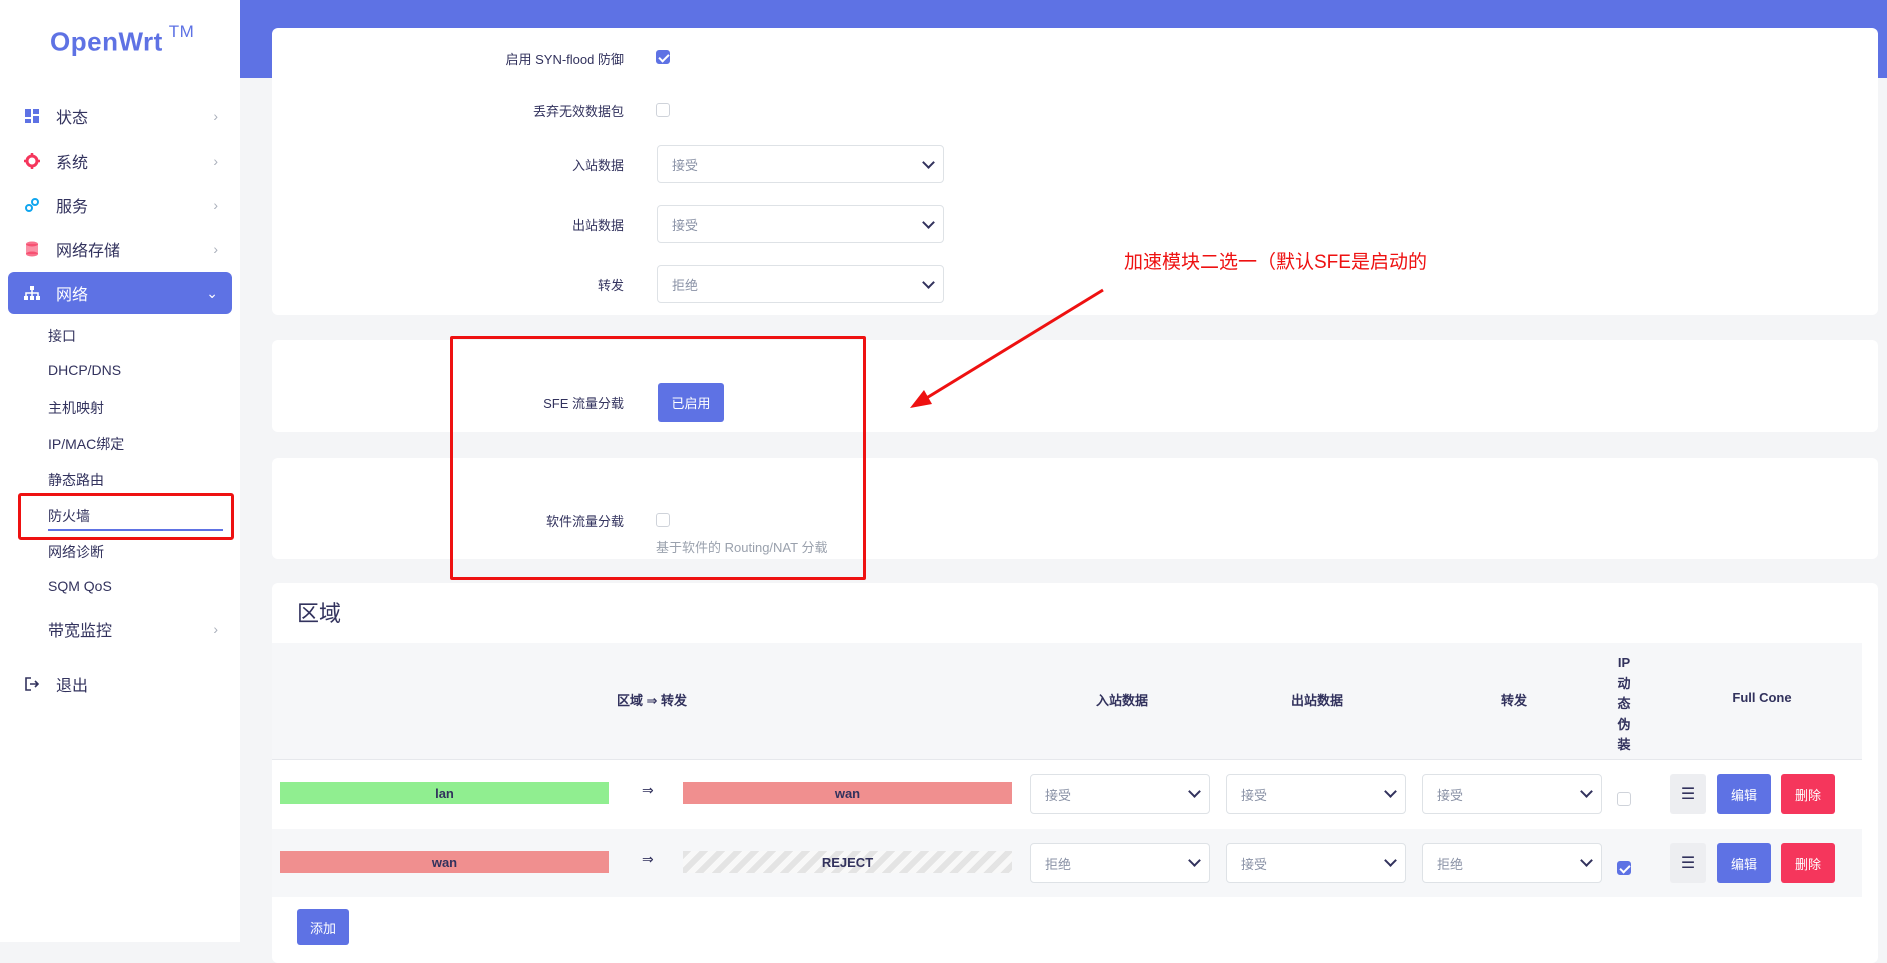 The width and height of the screenshot is (1887, 963). I want to click on syn-flood-label: 启用 SYN-flood 防御, so click(564, 59).